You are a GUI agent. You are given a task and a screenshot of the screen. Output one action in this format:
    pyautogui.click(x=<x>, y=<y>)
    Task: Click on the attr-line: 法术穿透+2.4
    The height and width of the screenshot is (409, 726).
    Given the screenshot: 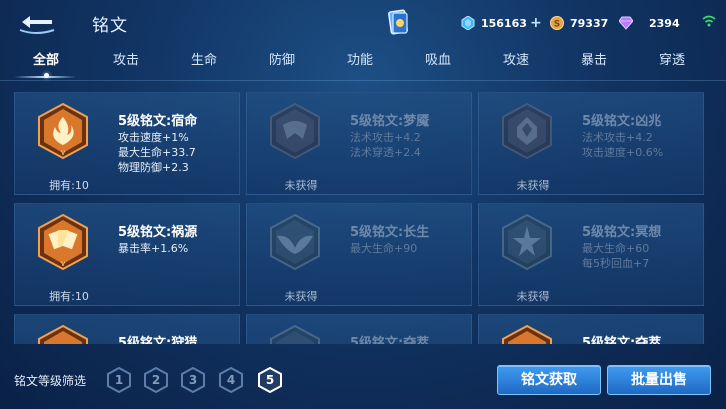 What is the action you would take?
    pyautogui.click(x=385, y=152)
    